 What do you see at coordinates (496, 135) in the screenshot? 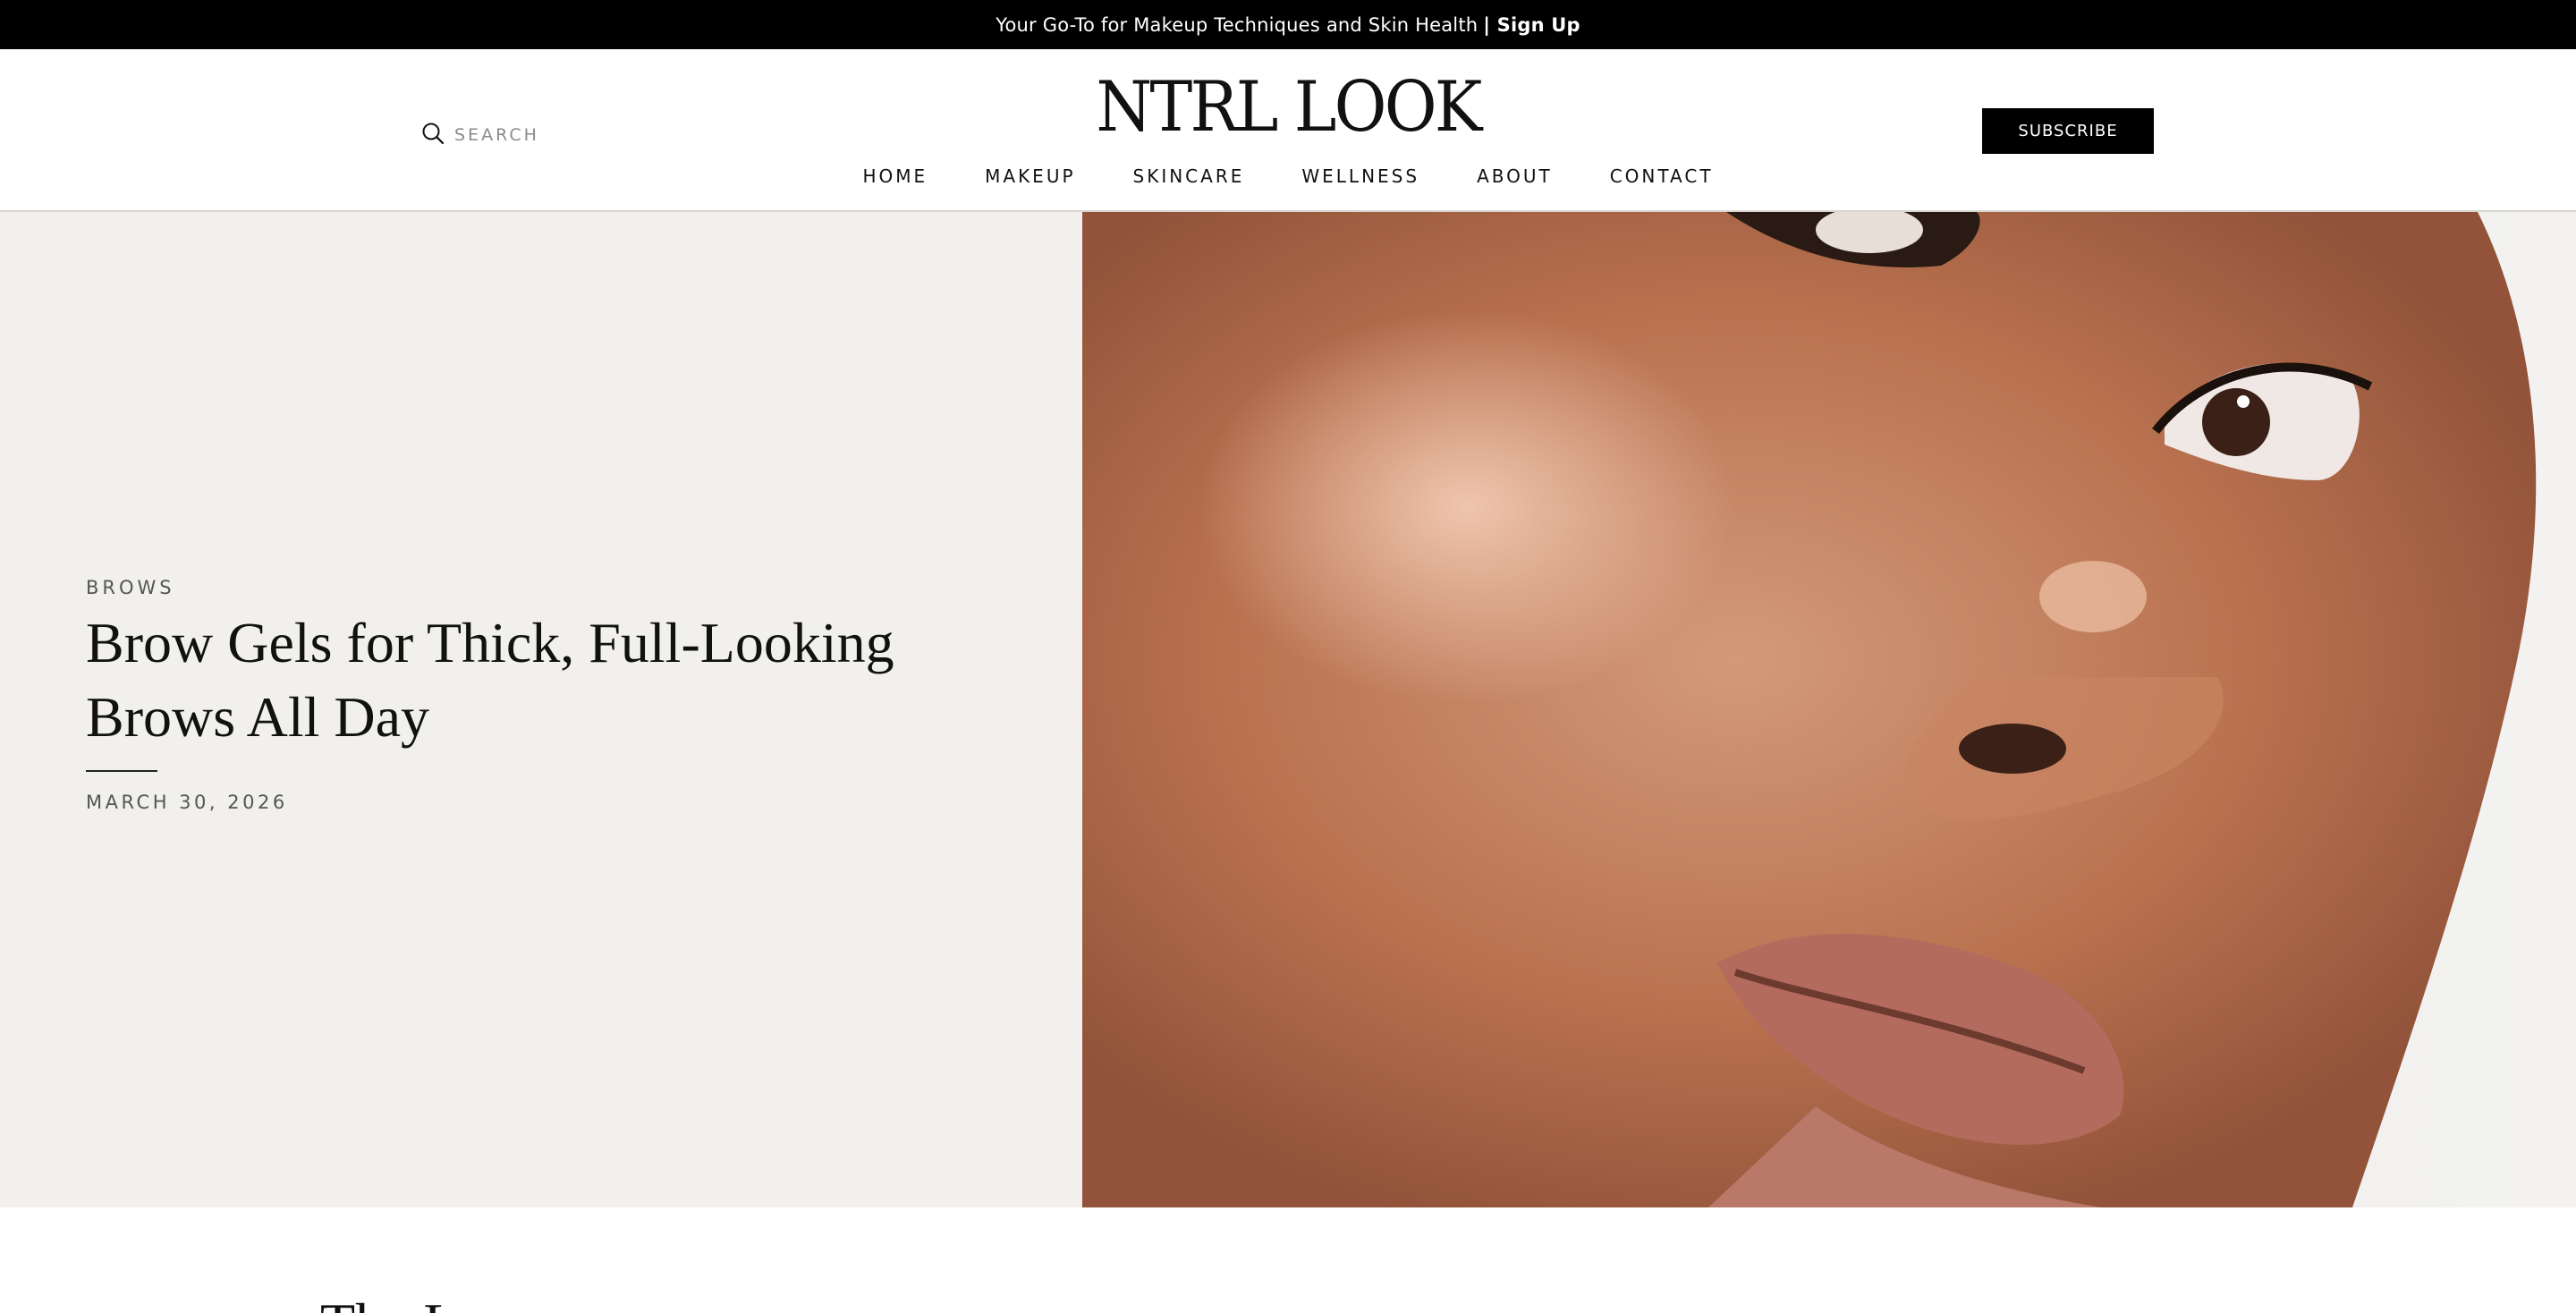
I see `search-input: SEARCH` at bounding box center [496, 135].